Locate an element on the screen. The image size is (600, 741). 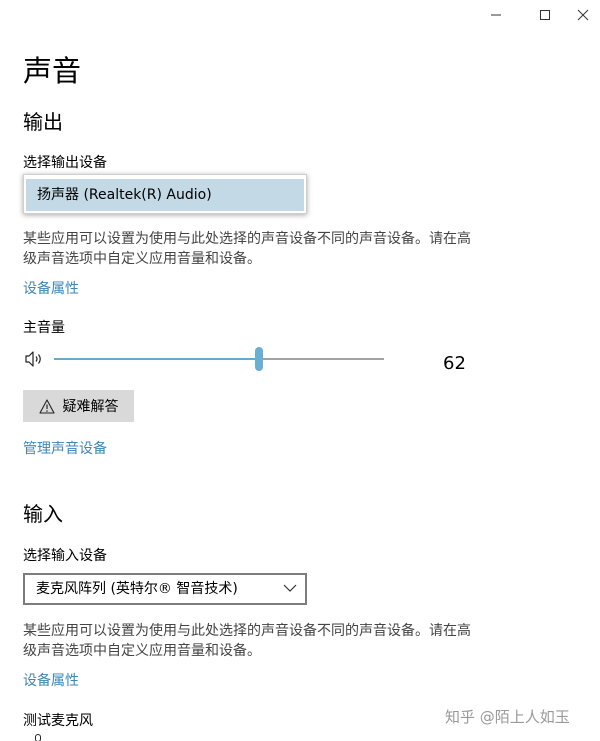
output-device-dropdown: 扬声器 (Realtek(R) Audio) is located at coordinates (165, 194).